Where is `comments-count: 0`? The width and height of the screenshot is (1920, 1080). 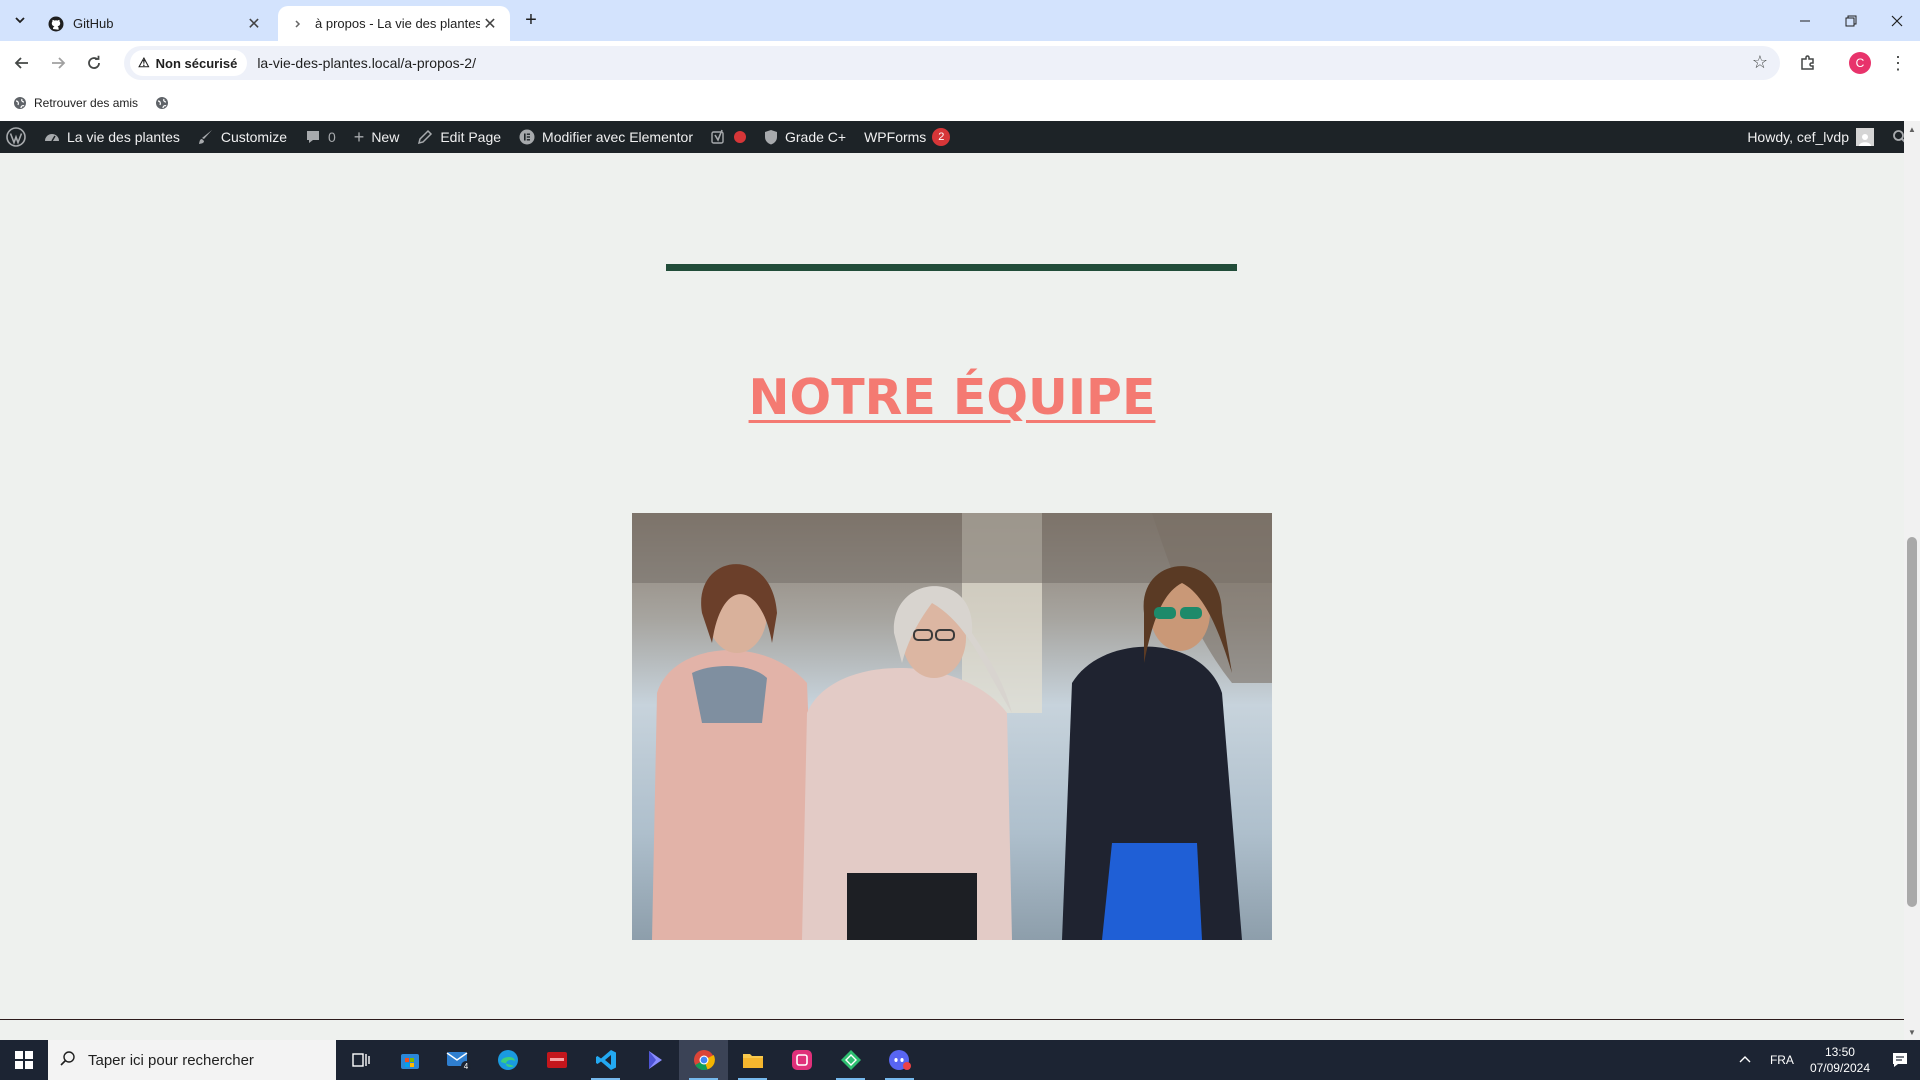 comments-count: 0 is located at coordinates (332, 137).